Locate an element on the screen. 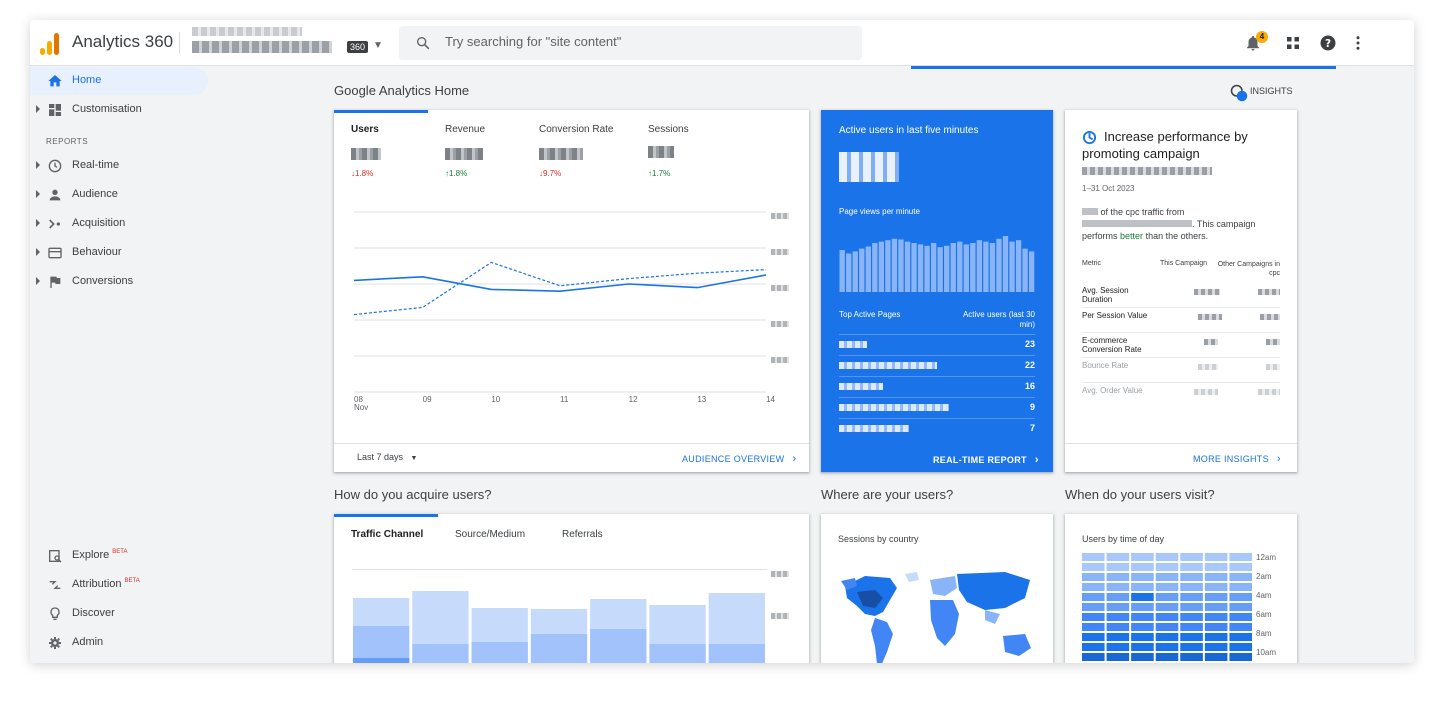  dashboard-icon is located at coordinates (55, 110).